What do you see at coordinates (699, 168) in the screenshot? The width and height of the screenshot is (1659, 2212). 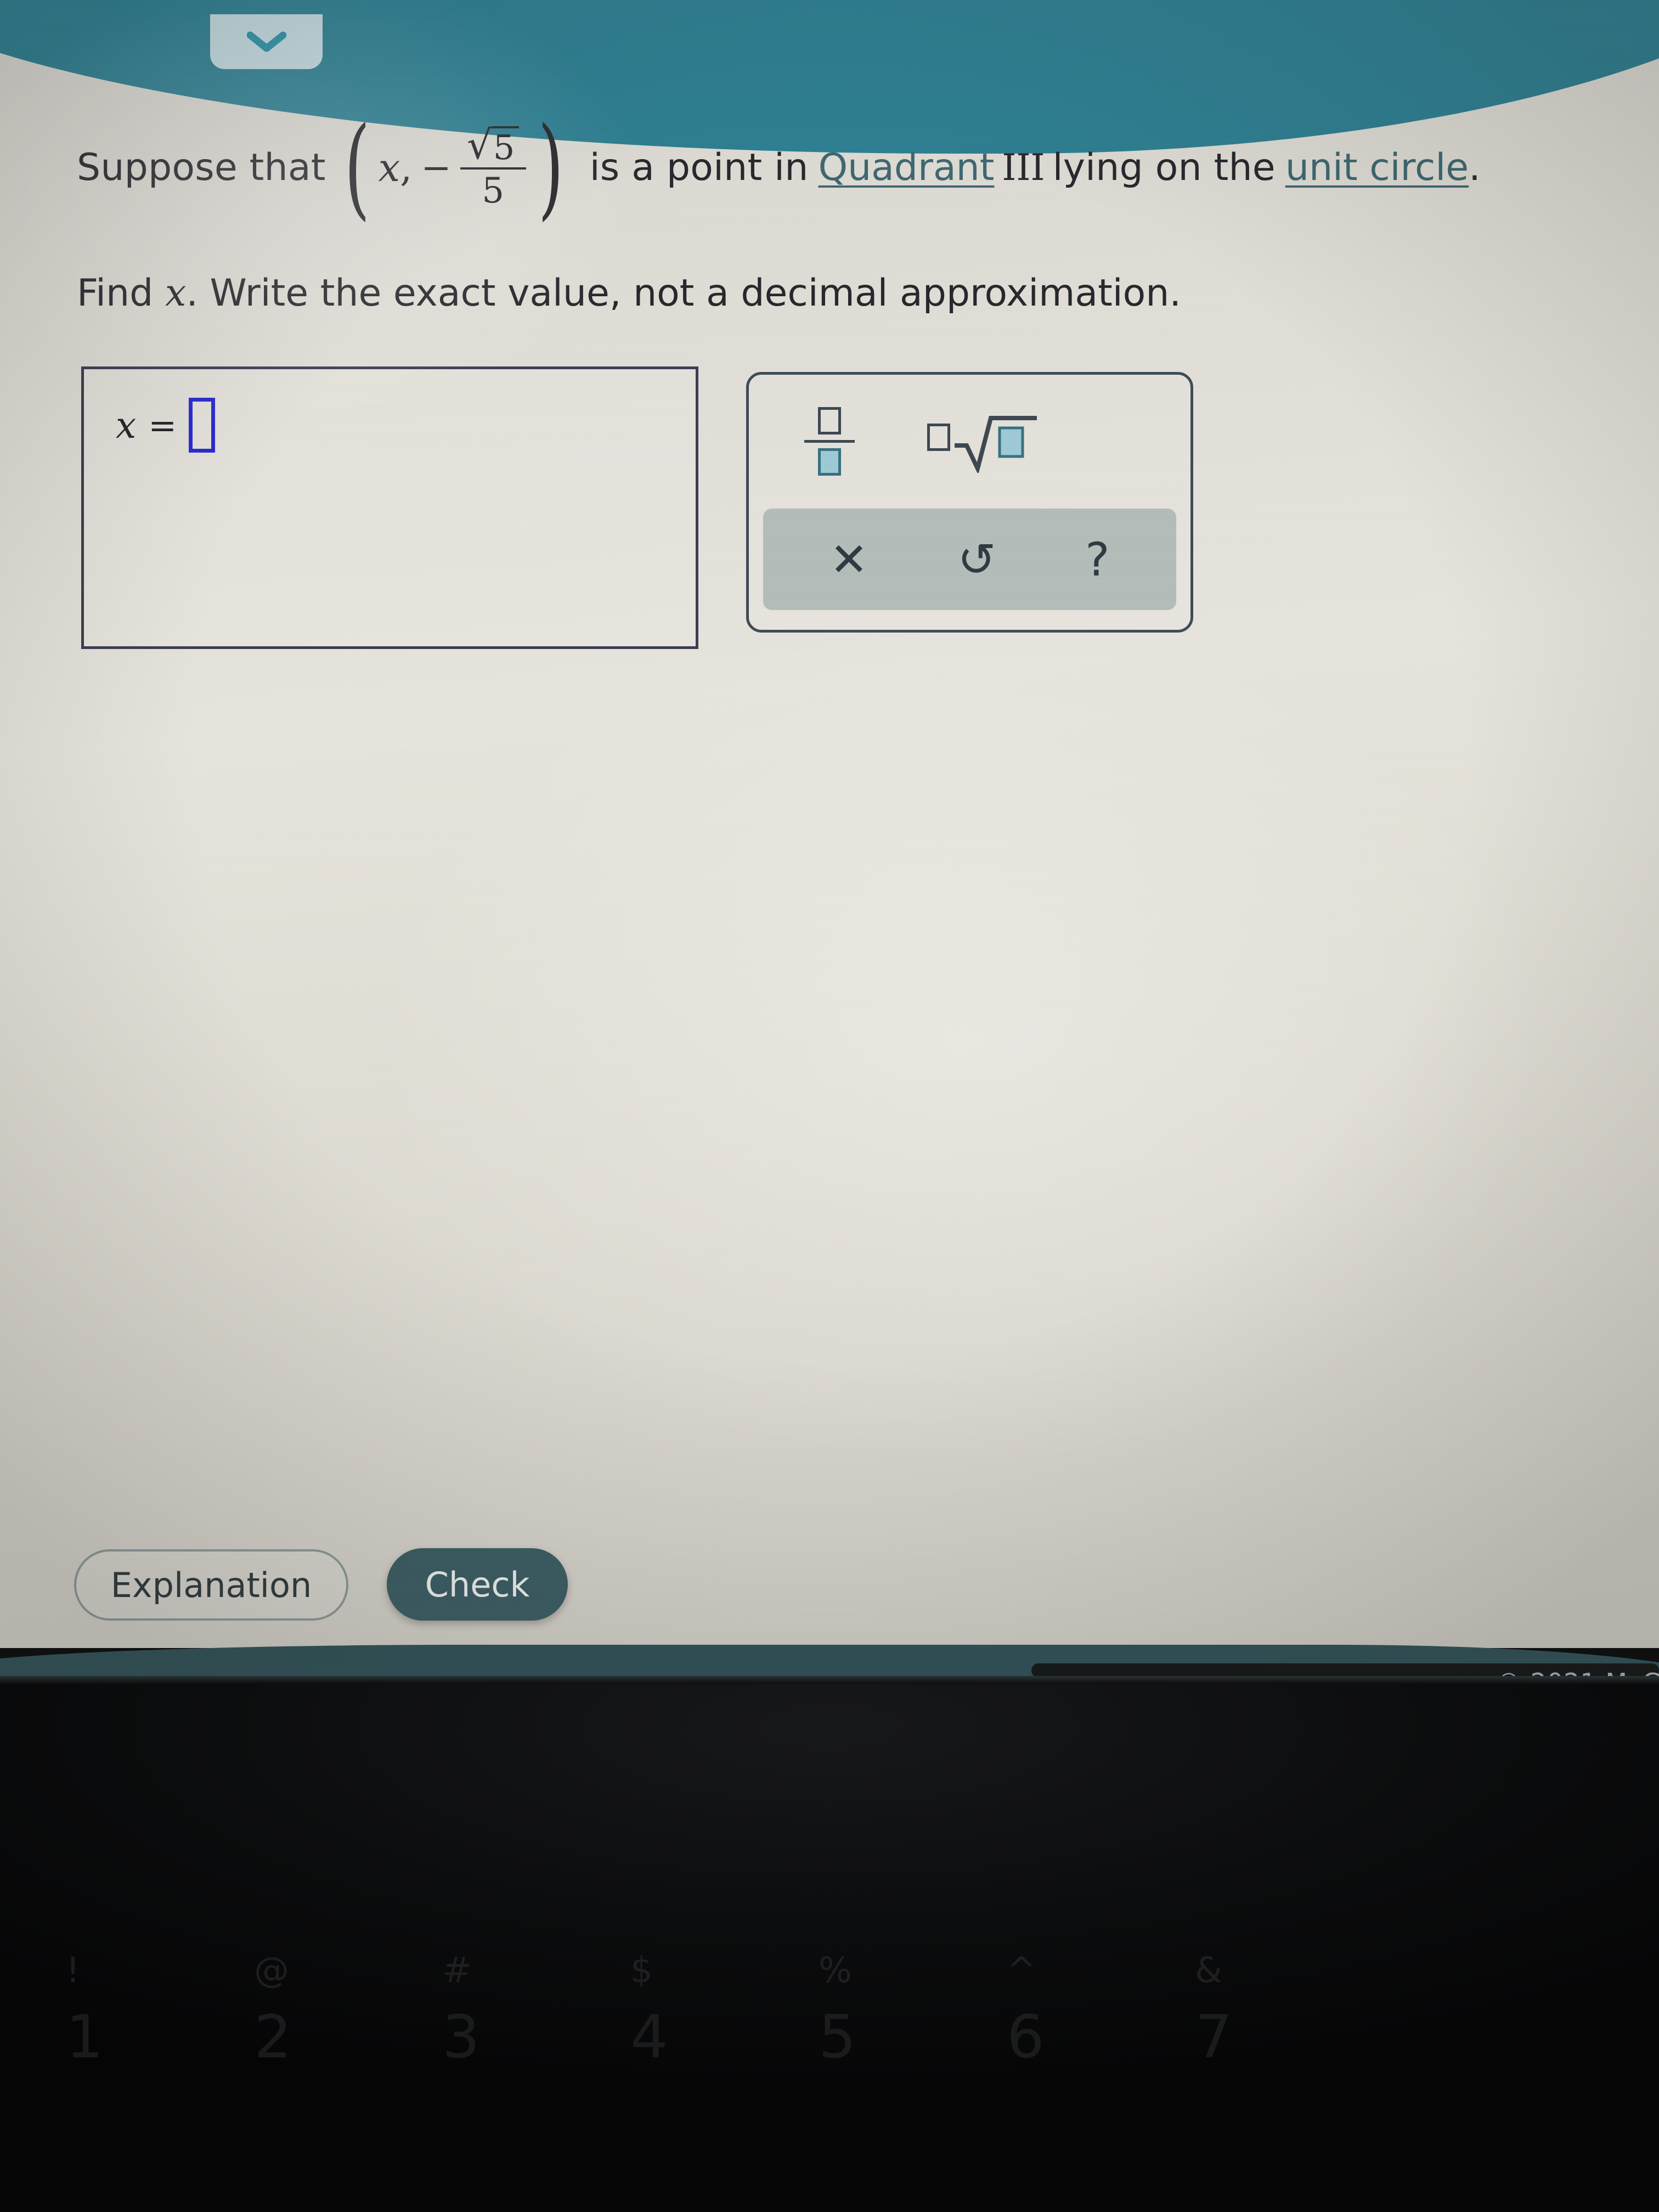 I see `statement-mid: is a point in` at bounding box center [699, 168].